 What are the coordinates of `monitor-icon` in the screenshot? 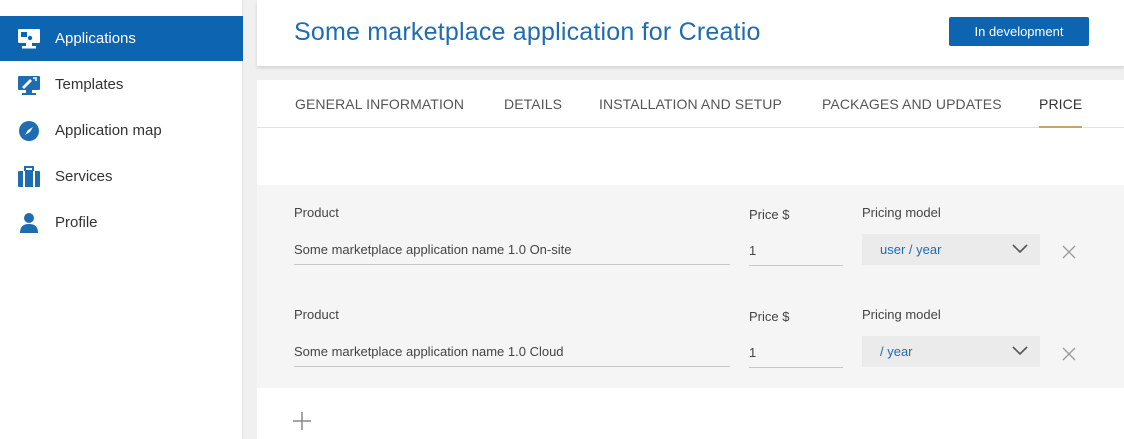 It's located at (29, 39).